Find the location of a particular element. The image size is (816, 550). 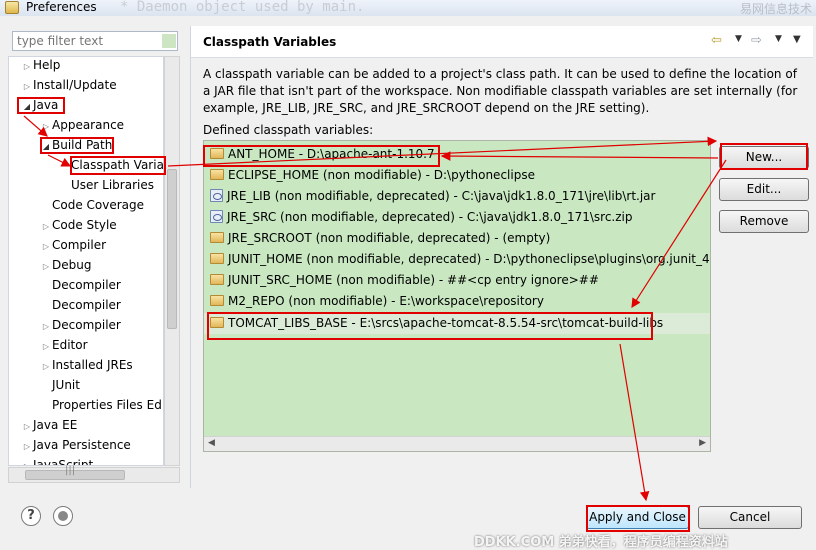

tree-item-label: Java Persistence is located at coordinates (82, 445).